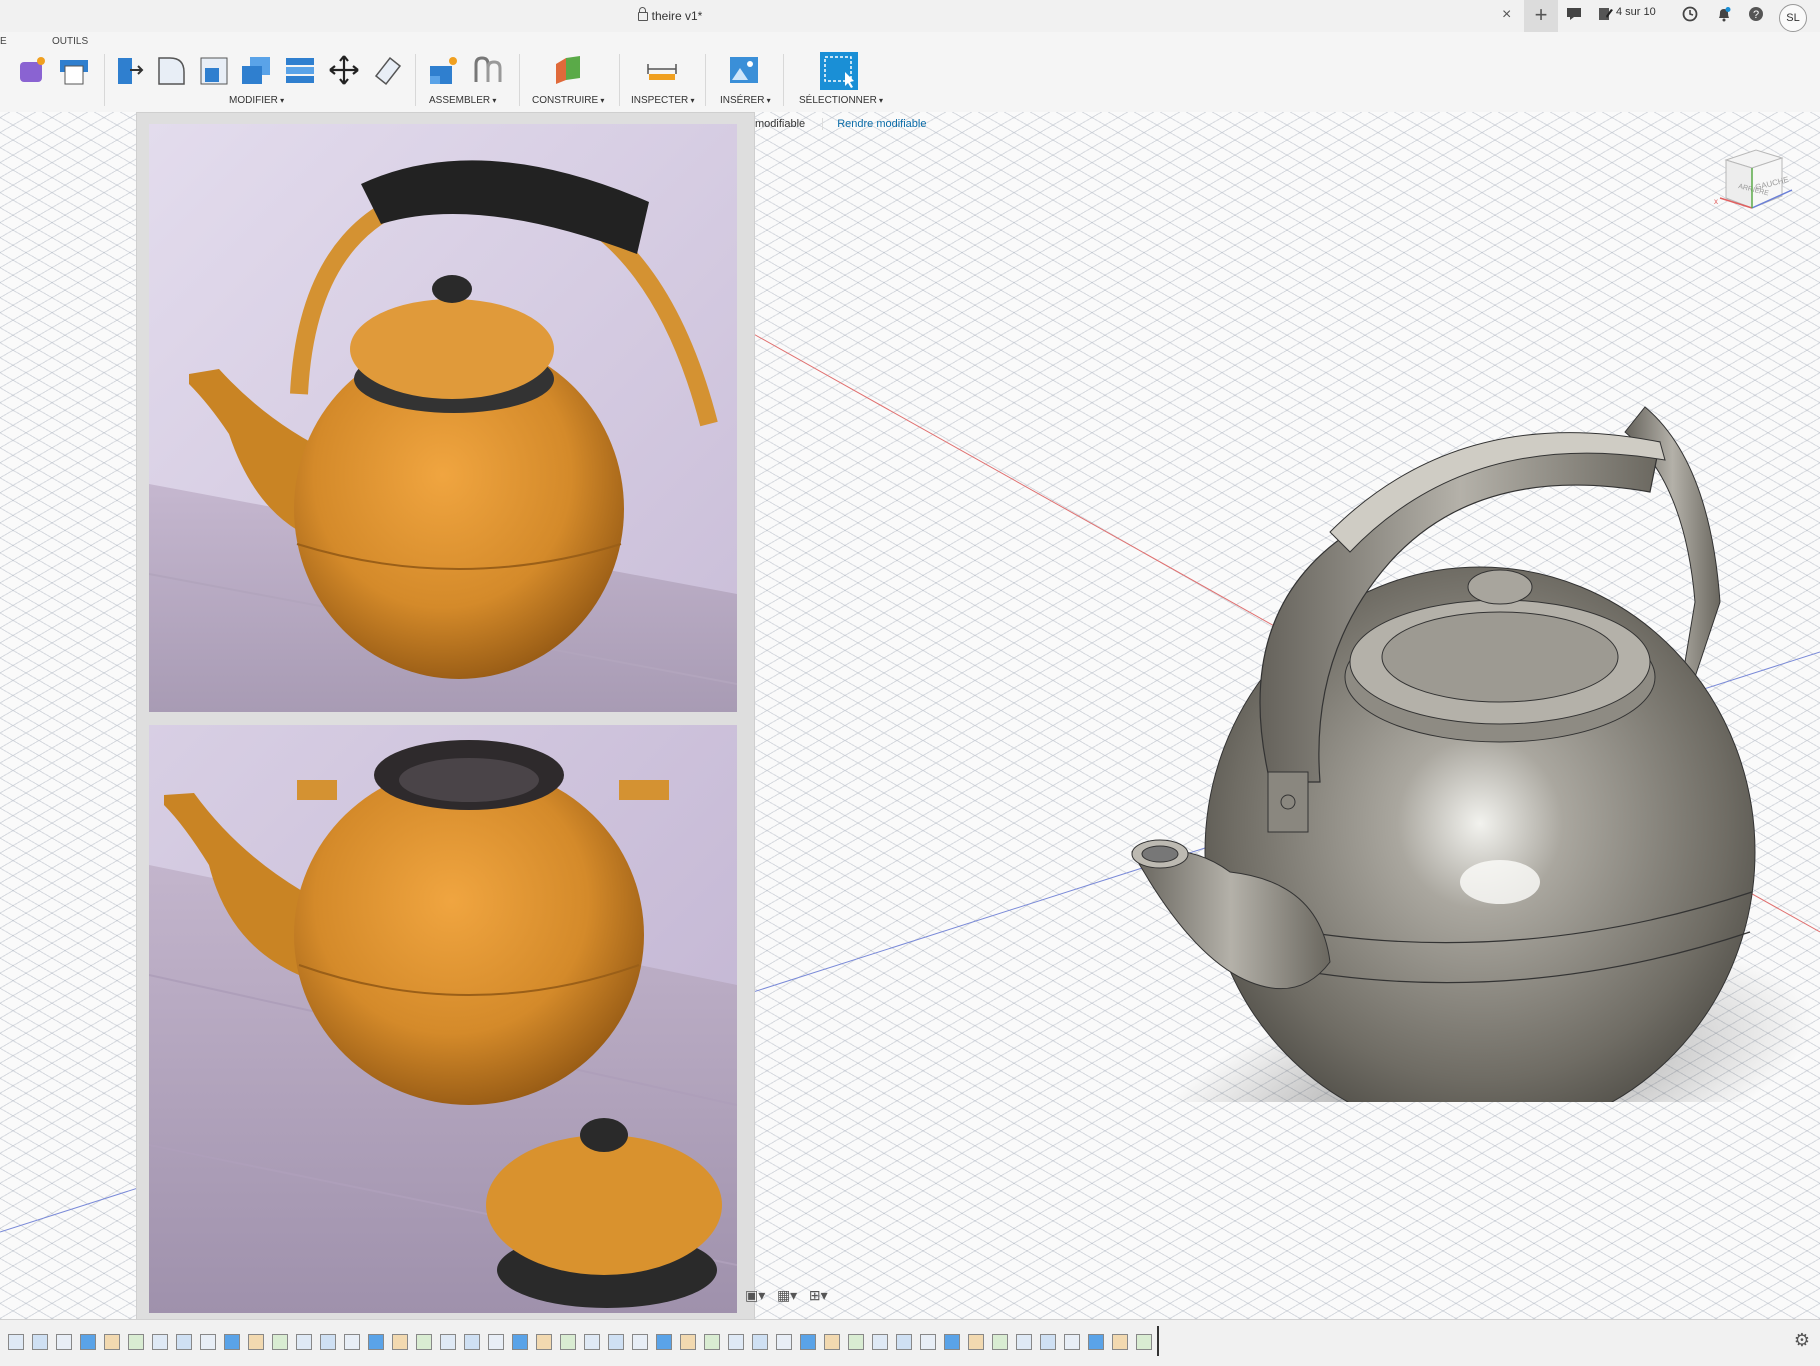  I want to click on display-mode-icon: ▣▾, so click(755, 1295).